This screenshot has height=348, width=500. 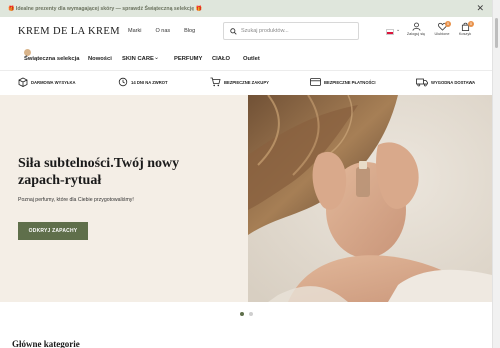 I want to click on scrollbar-thumb, so click(x=496, y=33).